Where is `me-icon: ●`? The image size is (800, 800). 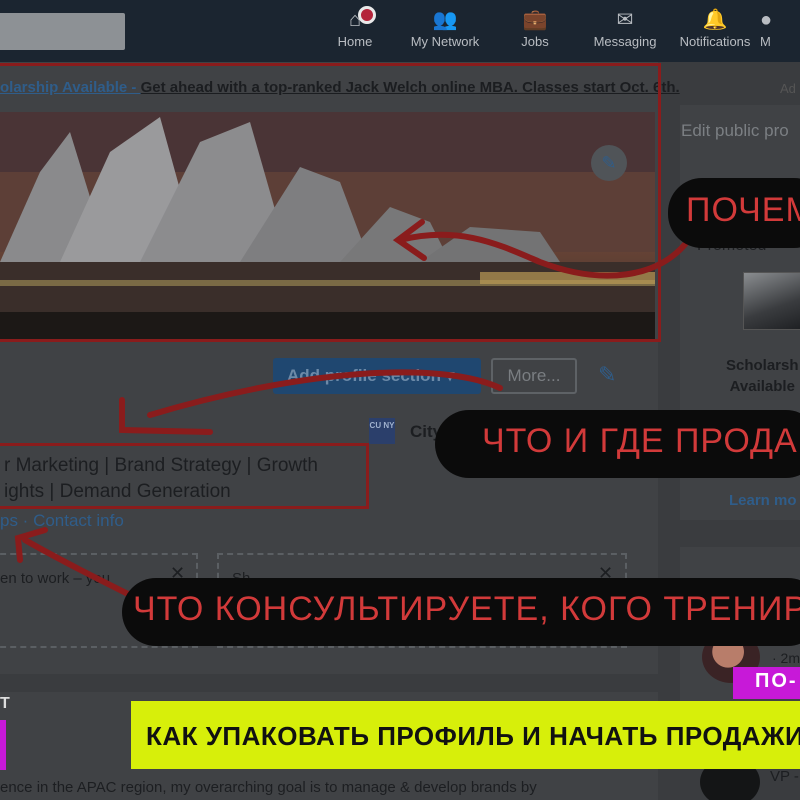 me-icon: ● is located at coordinates (766, 20).